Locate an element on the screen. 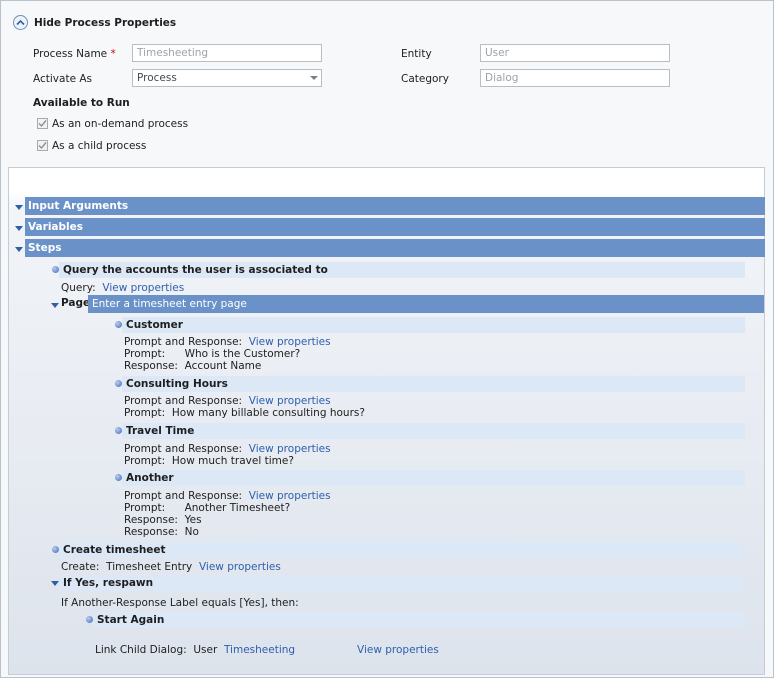 This screenshot has width=774, height=678. customer-prompt-line: Prompt: Who is the Customer? is located at coordinates (212, 354).